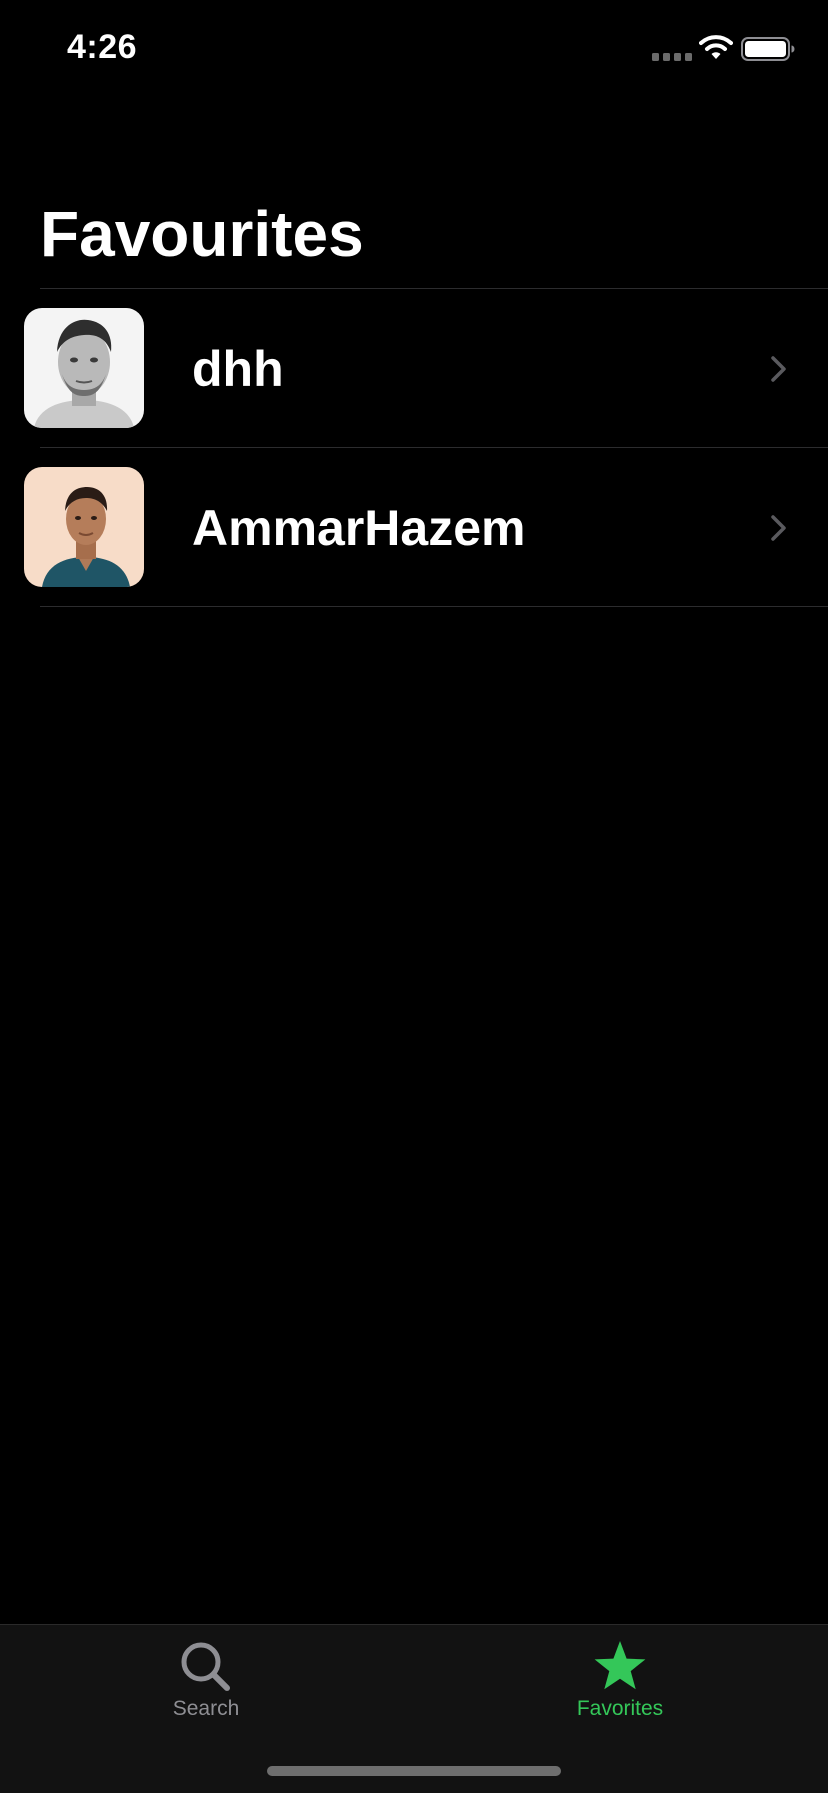 The height and width of the screenshot is (1793, 828). I want to click on avatar-photo-dhh, so click(84, 368).